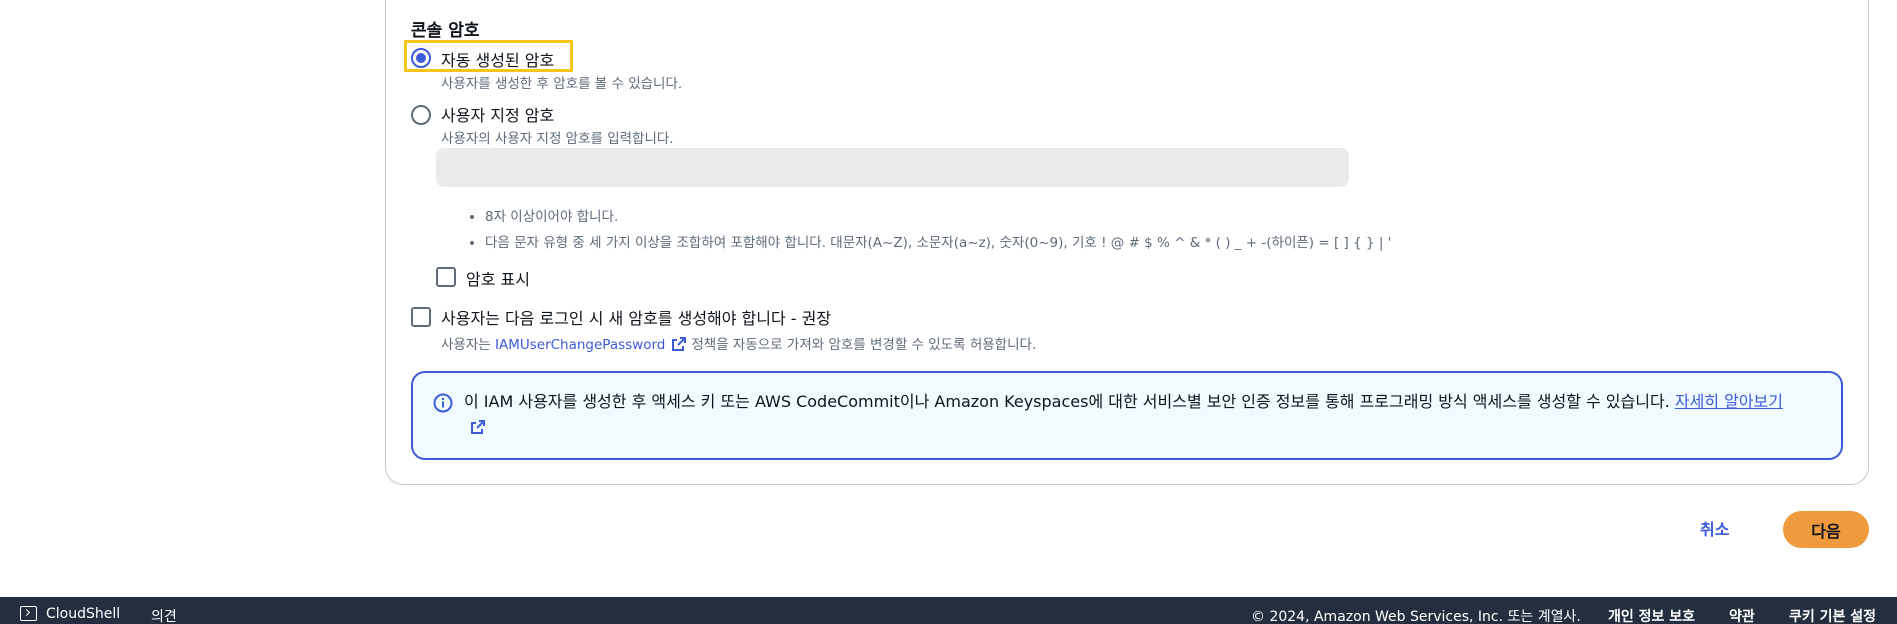  Describe the element at coordinates (466, 345) in the screenshot. I see `must-change-desc-prefix: 사용자는` at that location.